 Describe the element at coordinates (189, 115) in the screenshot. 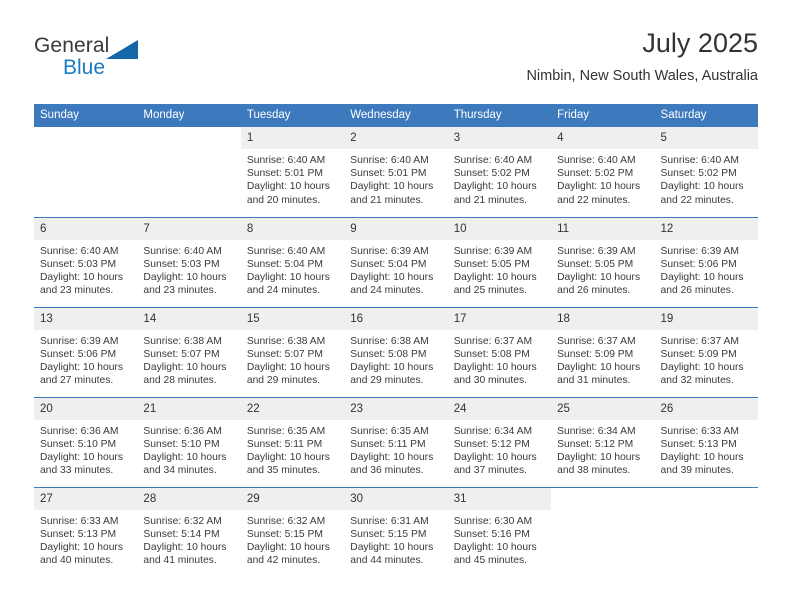

I see `weekday-header-monday: Monday` at that location.